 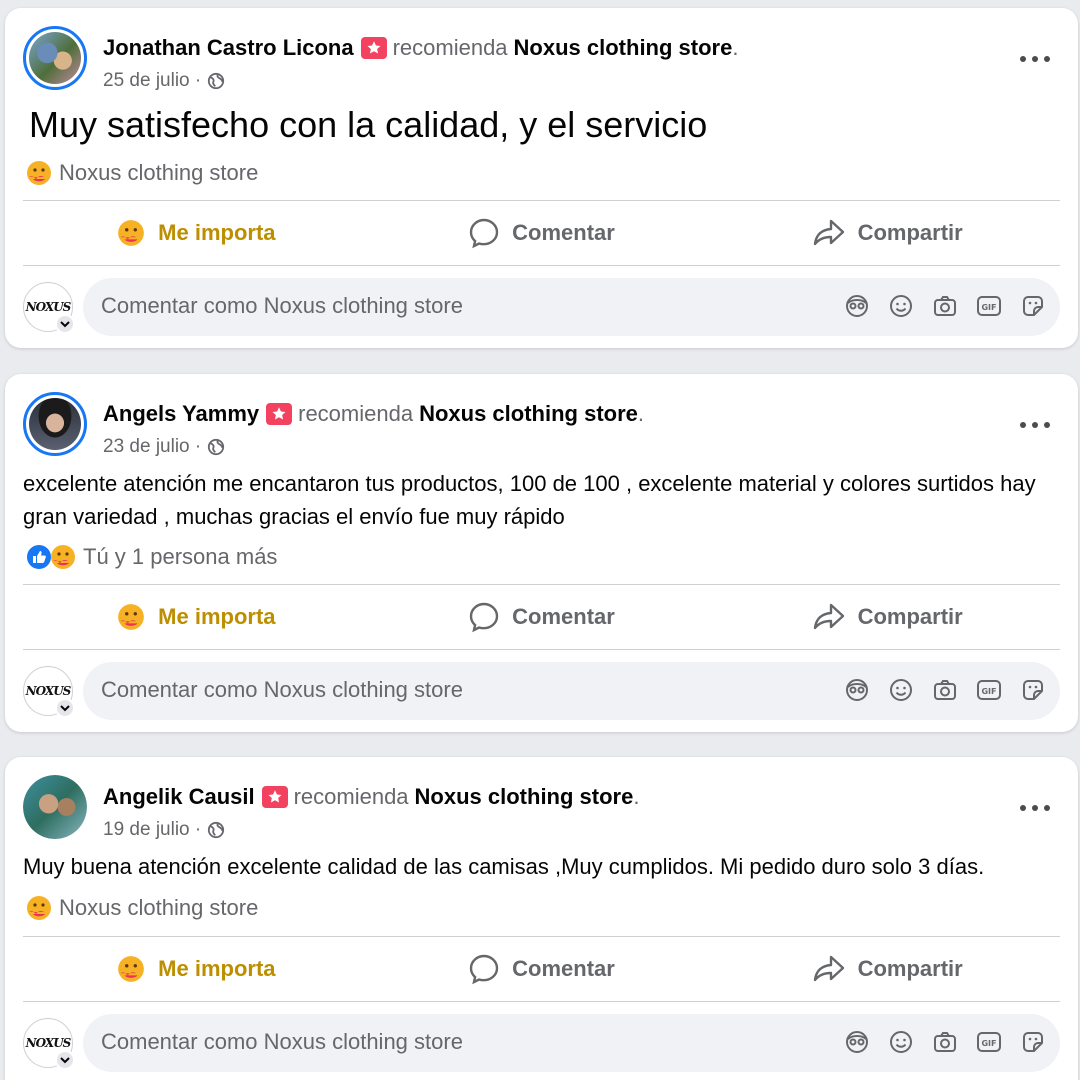 I want to click on post-meta: 25 de julio ·, so click(x=164, y=81).